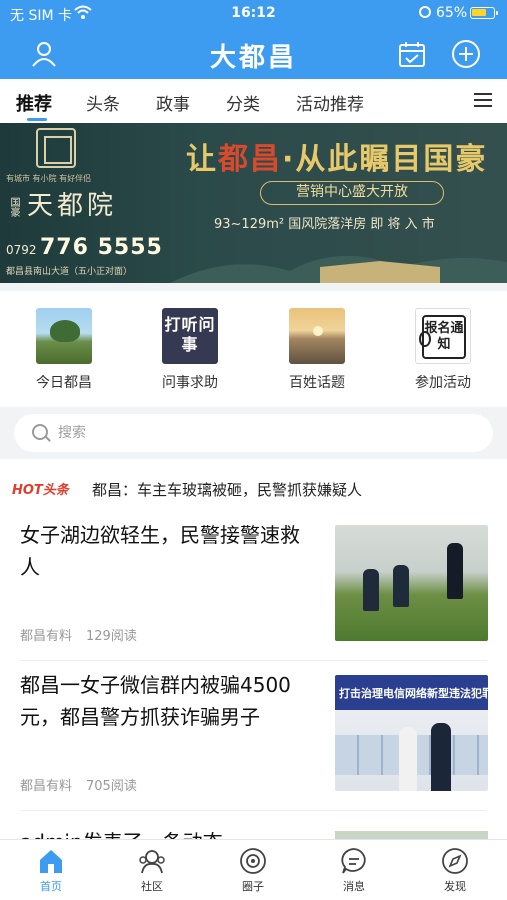  Describe the element at coordinates (443, 336) in the screenshot. I see `notice-icon: 报名通知` at that location.